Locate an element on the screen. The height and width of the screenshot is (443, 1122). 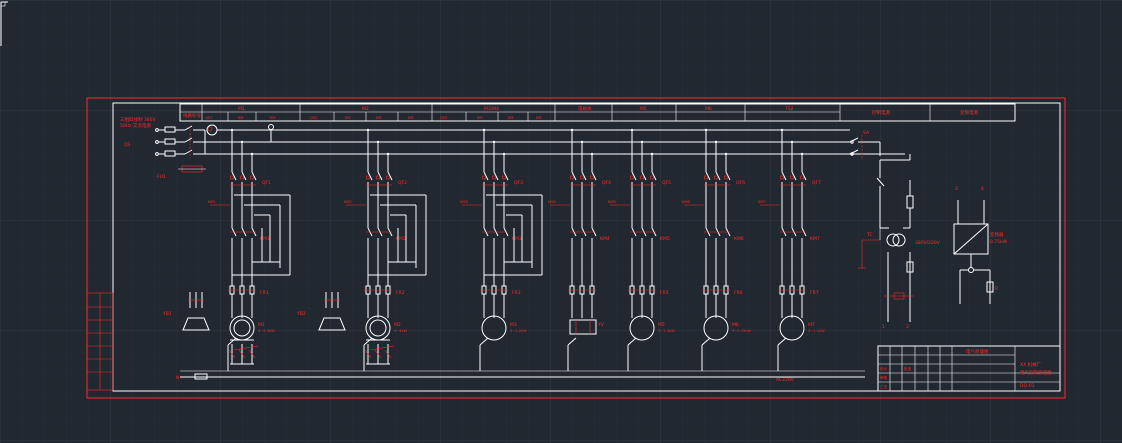
title-block-title: 电气原理图 is located at coordinates (977, 351).